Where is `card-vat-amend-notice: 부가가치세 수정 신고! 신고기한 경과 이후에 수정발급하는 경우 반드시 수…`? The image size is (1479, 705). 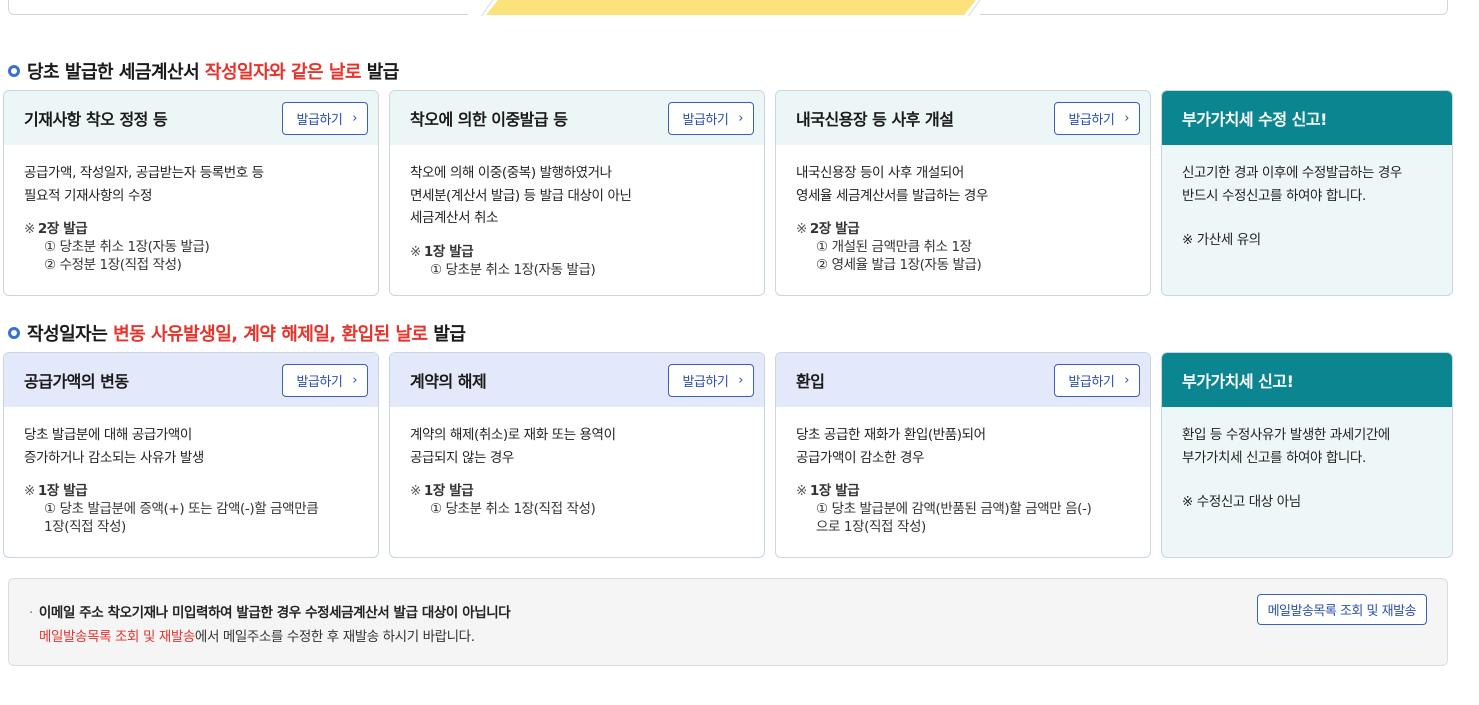
card-vat-amend-notice: 부가가치세 수정 신고! 신고기한 경과 이후에 수정발급하는 경우 반드시 수… is located at coordinates (1307, 193).